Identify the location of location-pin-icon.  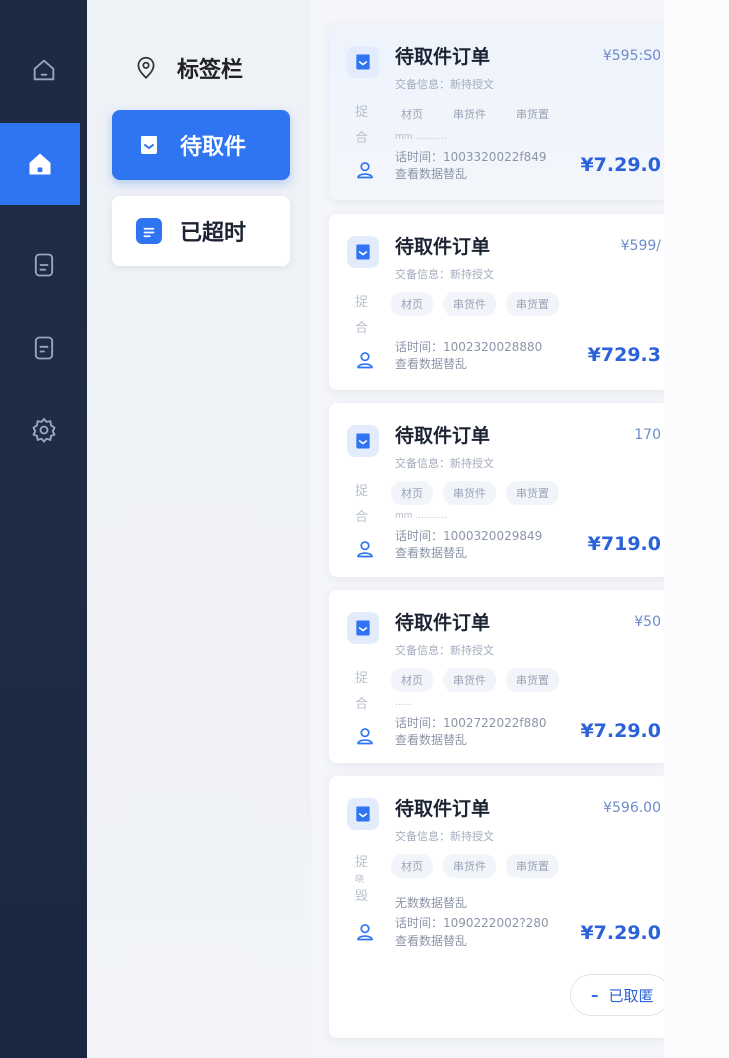
(146, 67).